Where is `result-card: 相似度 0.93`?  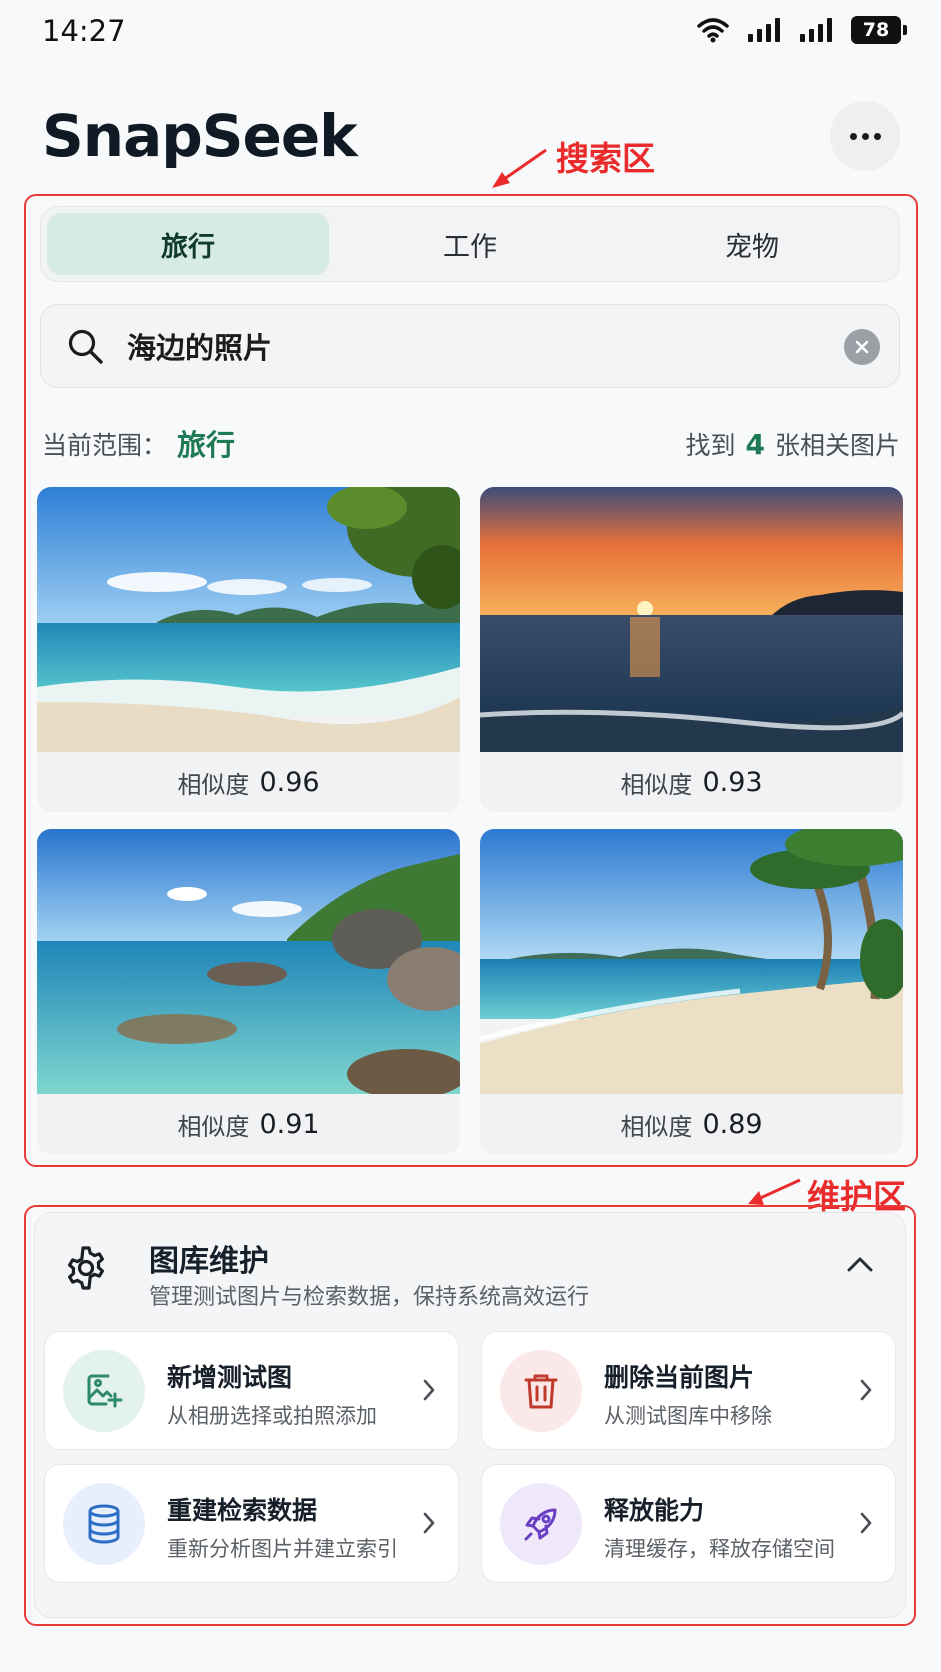 result-card: 相似度 0.93 is located at coordinates (691, 649).